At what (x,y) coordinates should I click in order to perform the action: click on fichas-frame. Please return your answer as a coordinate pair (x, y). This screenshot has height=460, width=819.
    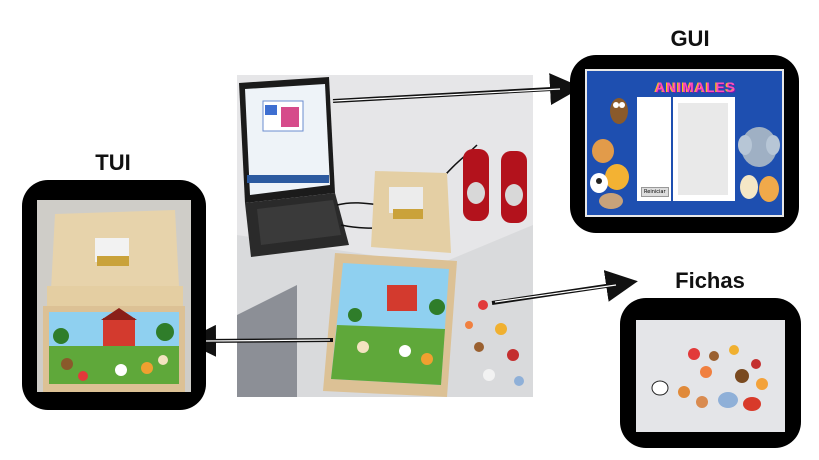
    Looking at the image, I should click on (710, 373).